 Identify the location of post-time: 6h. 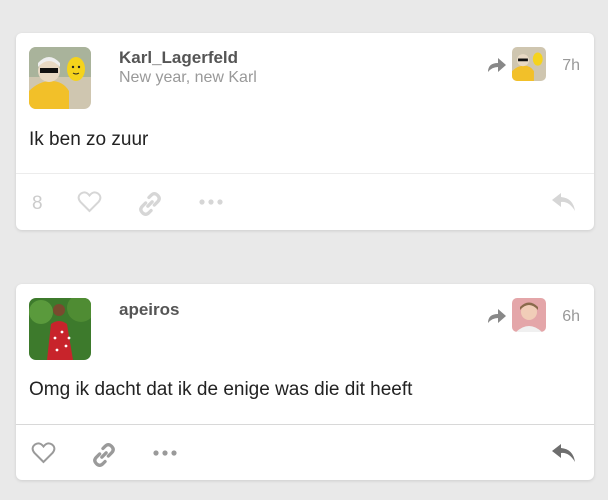
(571, 316).